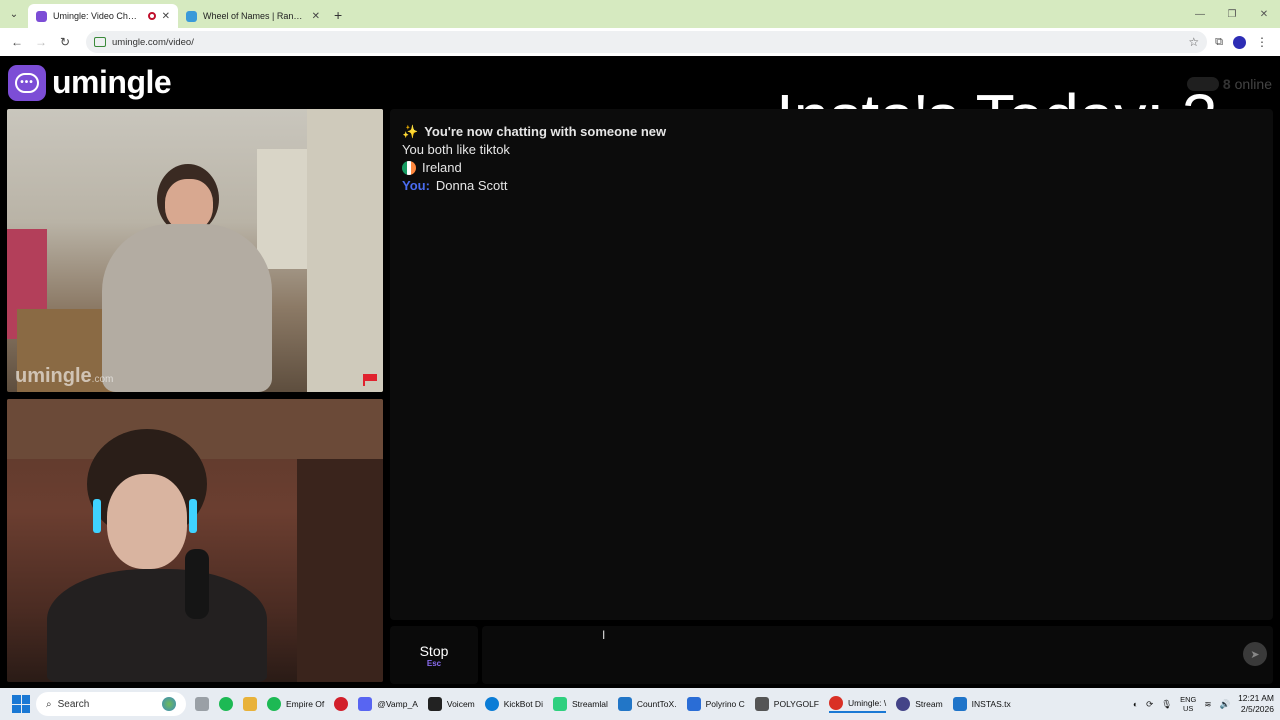 Image resolution: width=1280 pixels, height=720 pixels. I want to click on esc-shortcut-hint: Esc, so click(434, 663).